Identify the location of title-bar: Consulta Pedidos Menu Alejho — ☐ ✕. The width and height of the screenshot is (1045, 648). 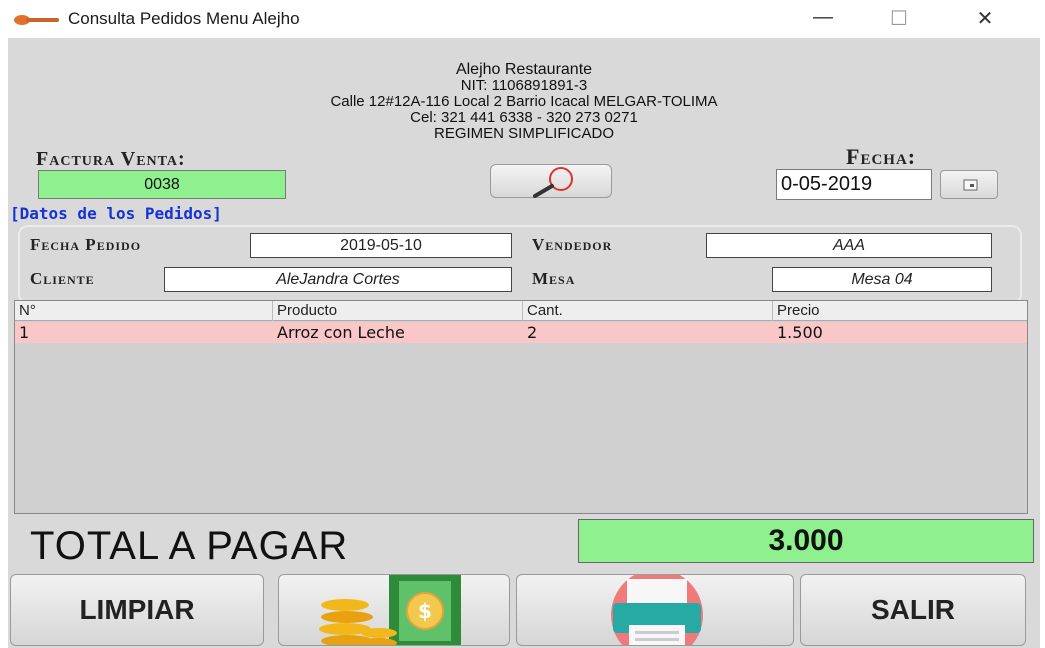
(522, 19).